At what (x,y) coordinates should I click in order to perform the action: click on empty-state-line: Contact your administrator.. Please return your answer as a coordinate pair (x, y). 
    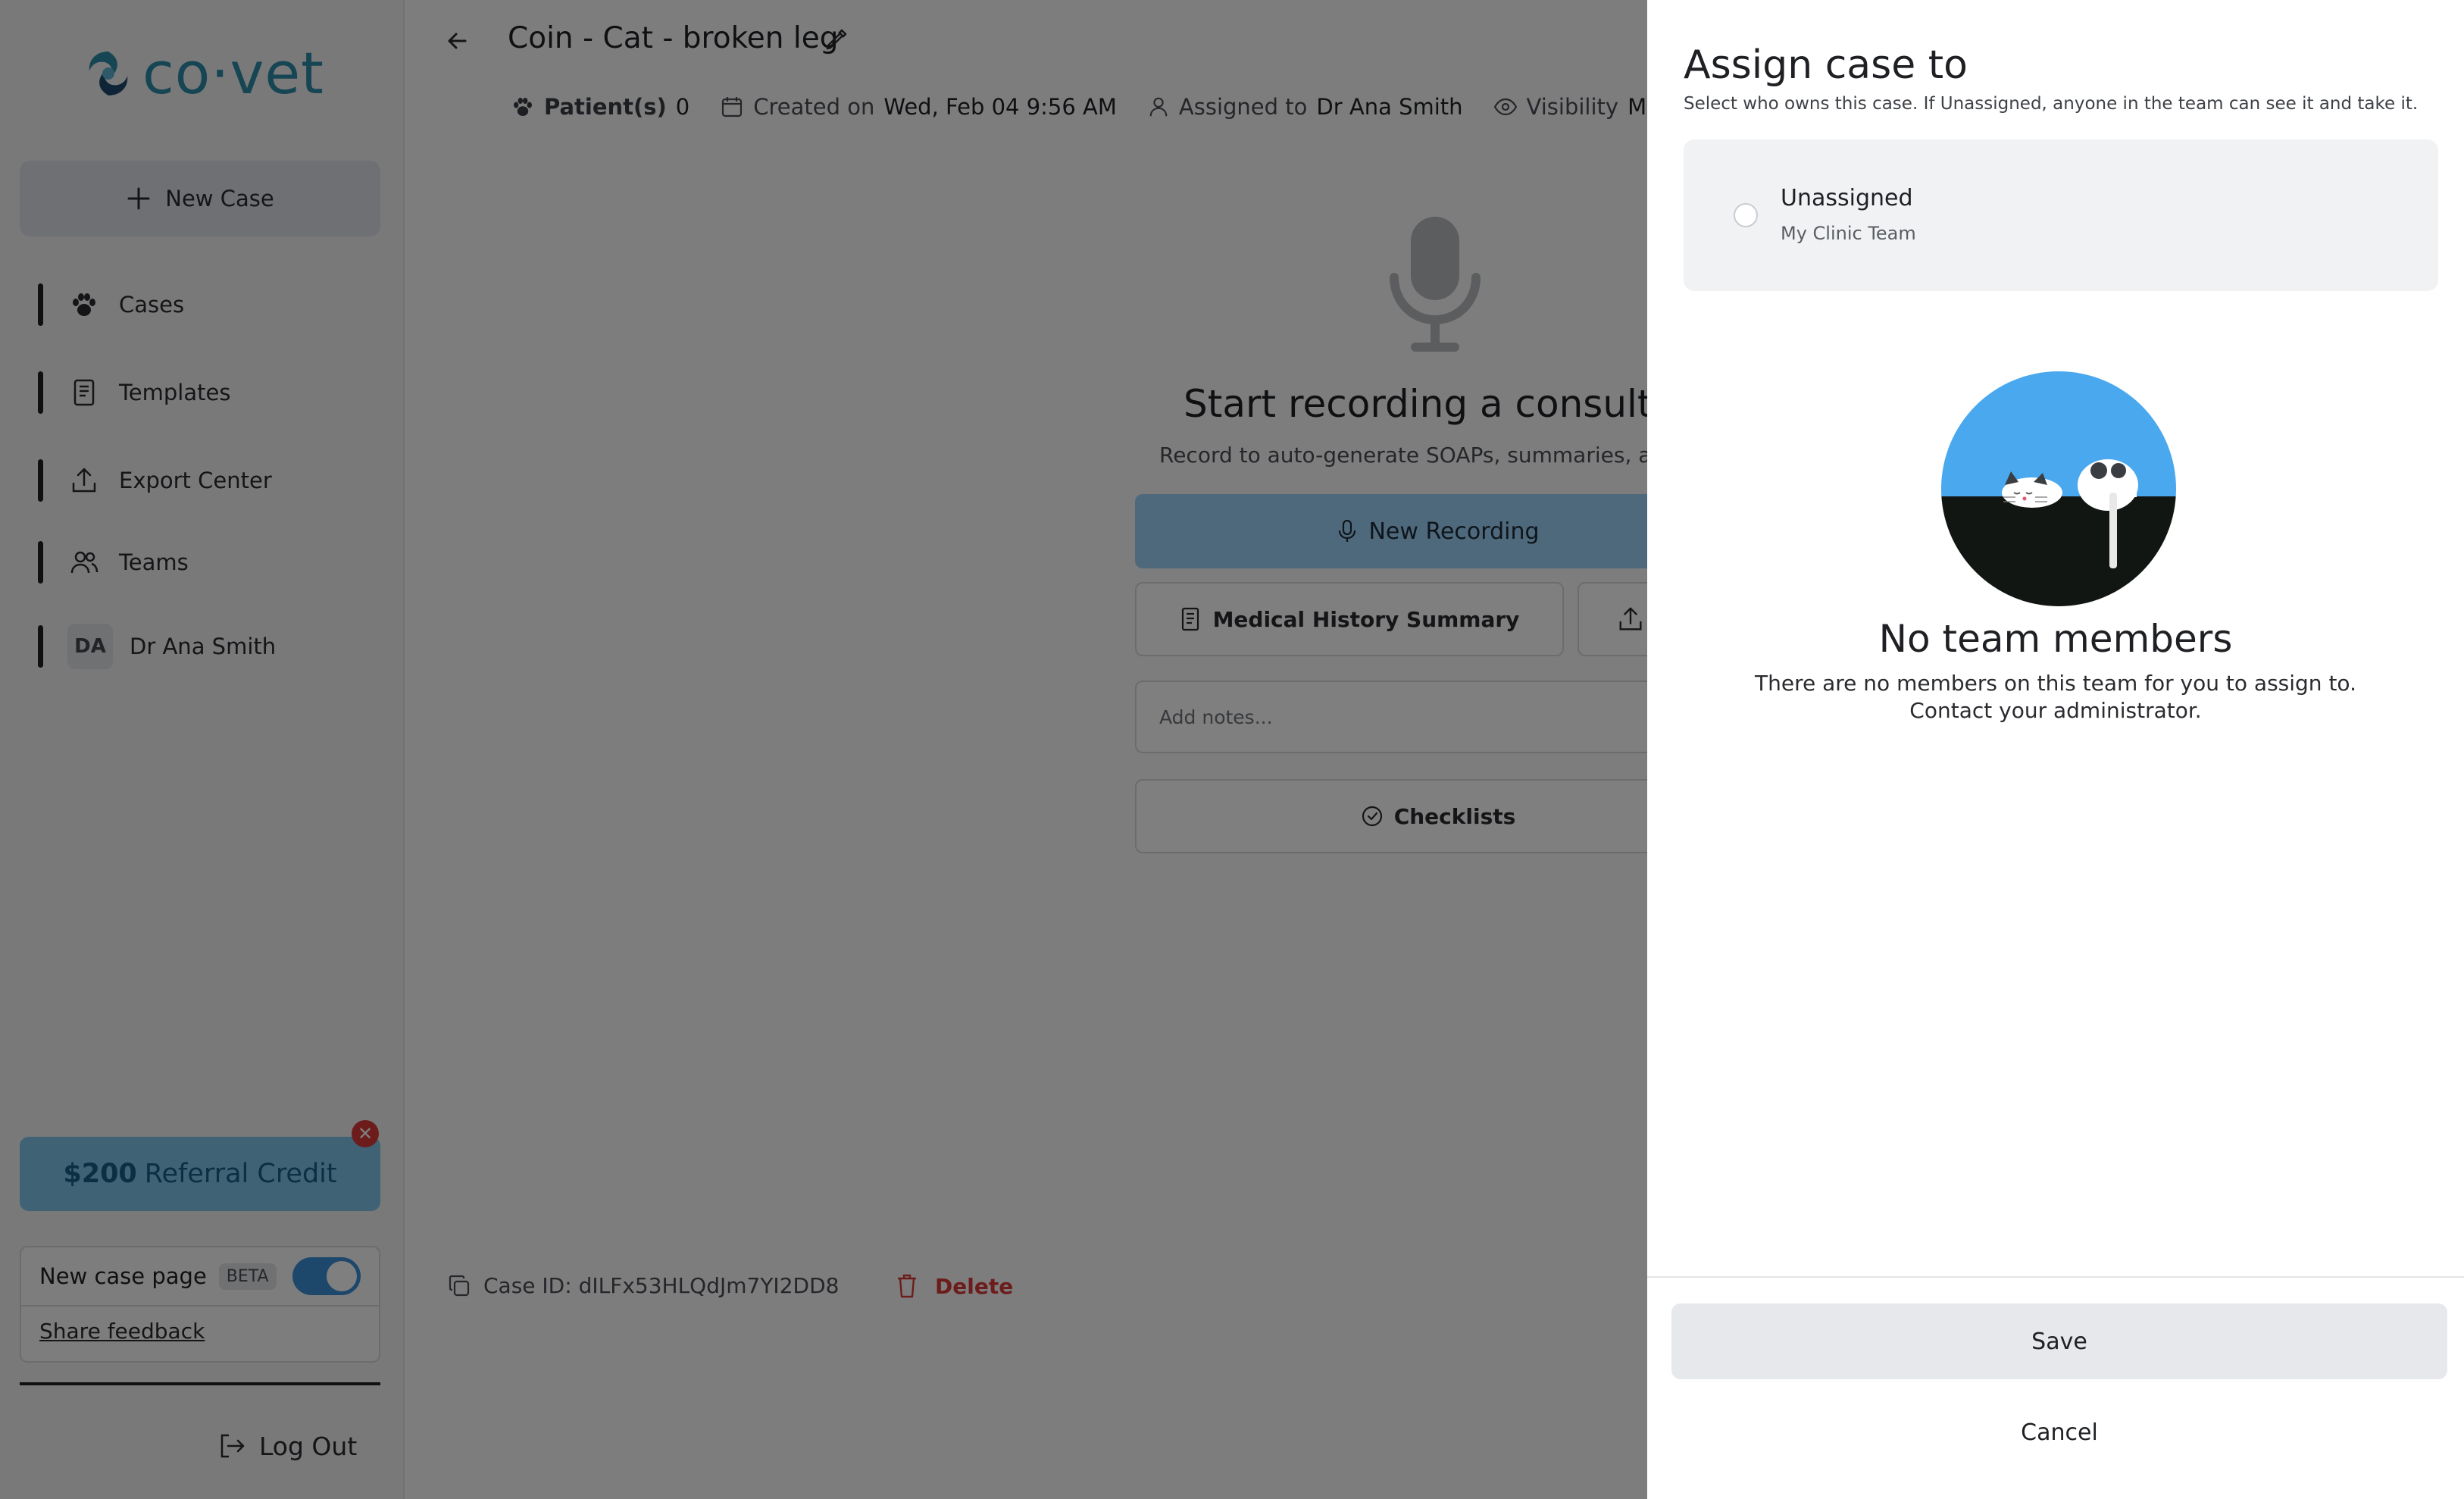
    Looking at the image, I should click on (2055, 710).